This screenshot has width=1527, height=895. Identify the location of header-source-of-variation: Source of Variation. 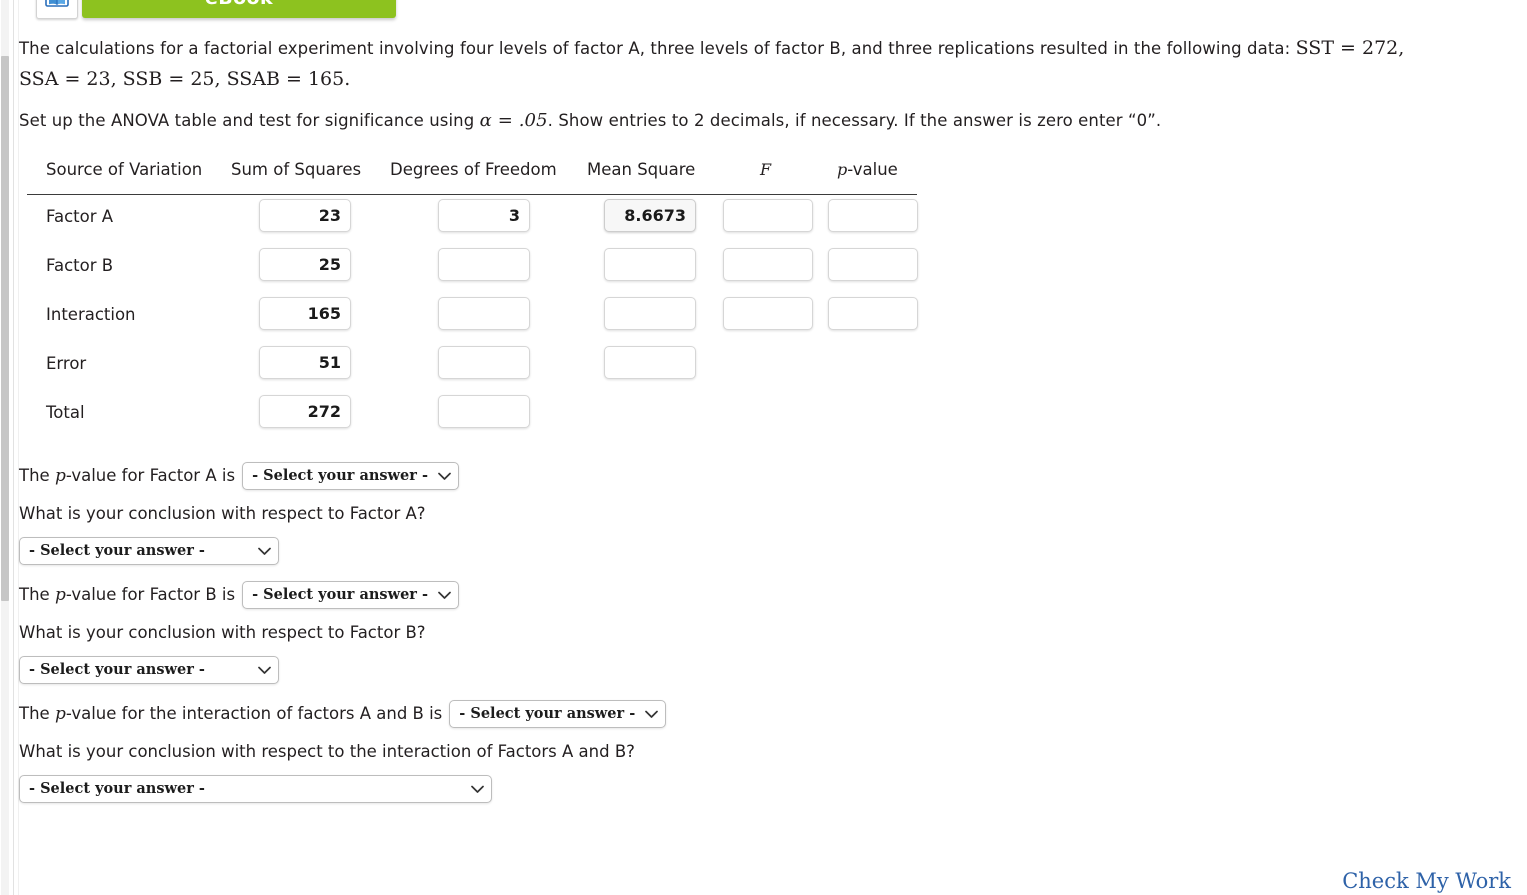
(124, 169).